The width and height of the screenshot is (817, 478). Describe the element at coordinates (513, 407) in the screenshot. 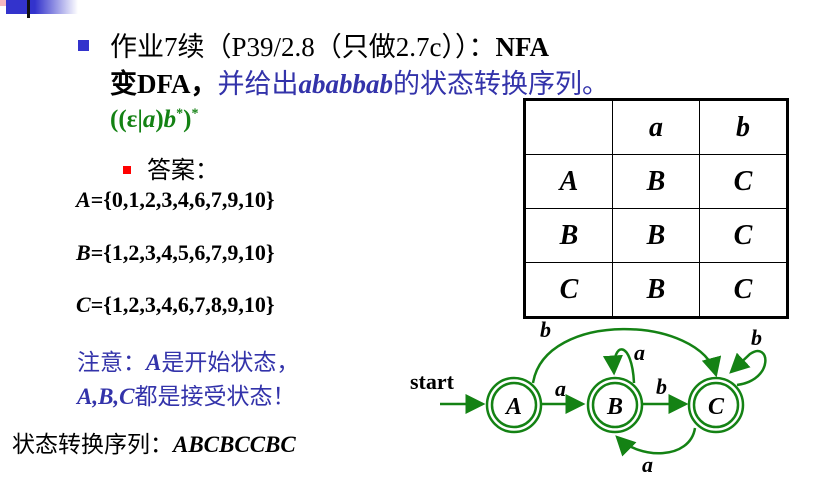

I see `state-a-label: A` at that location.